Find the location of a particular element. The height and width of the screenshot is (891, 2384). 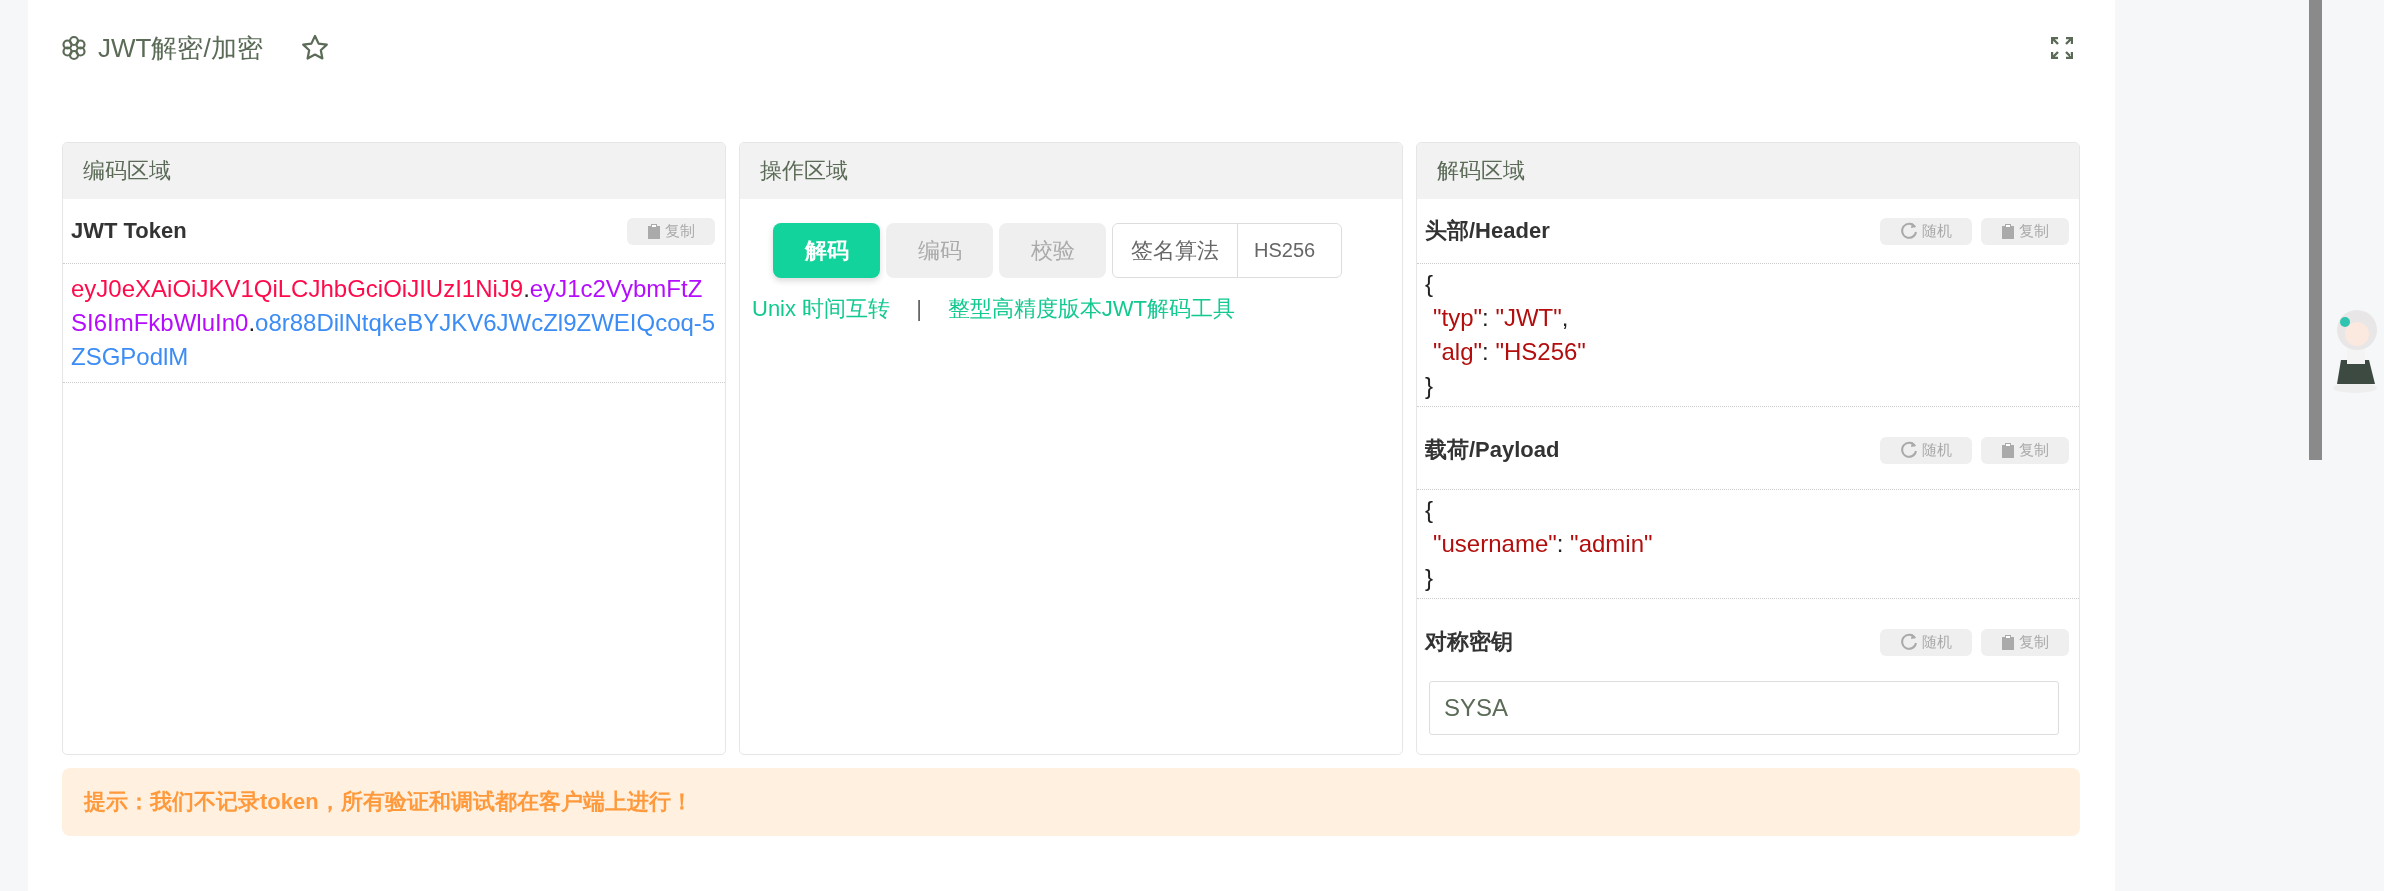

tool-link: Unix 时间互转 is located at coordinates (821, 309).